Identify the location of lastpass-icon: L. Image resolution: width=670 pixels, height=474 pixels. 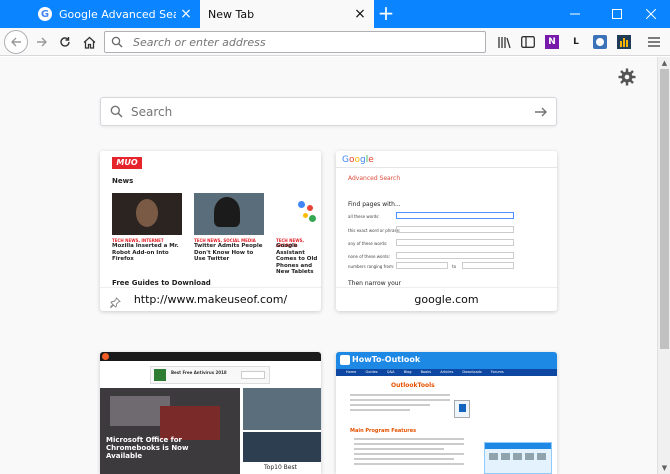
(576, 42).